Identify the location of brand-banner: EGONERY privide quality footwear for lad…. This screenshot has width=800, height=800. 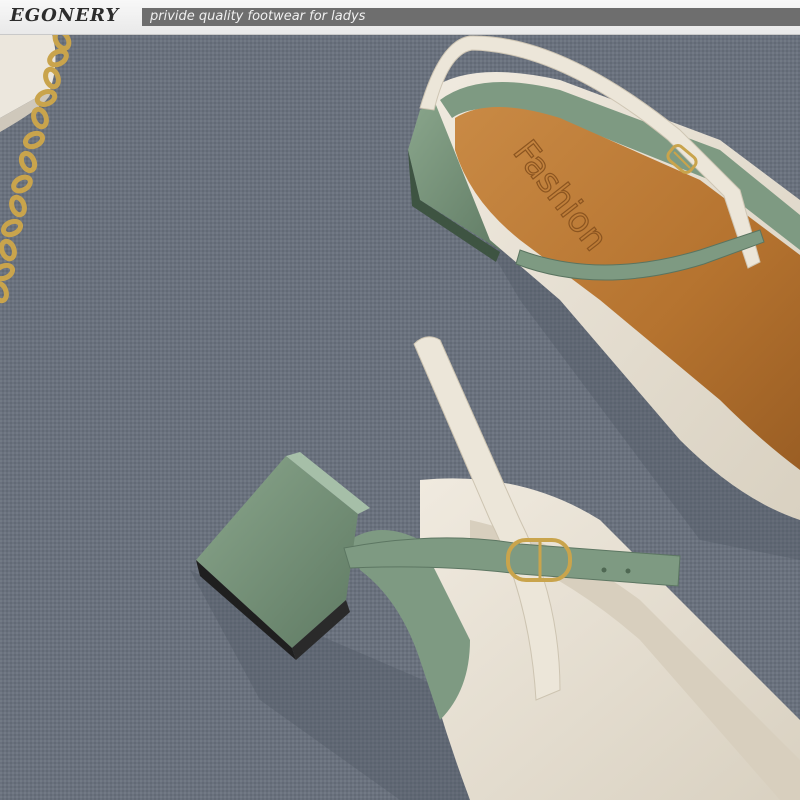
(400, 17).